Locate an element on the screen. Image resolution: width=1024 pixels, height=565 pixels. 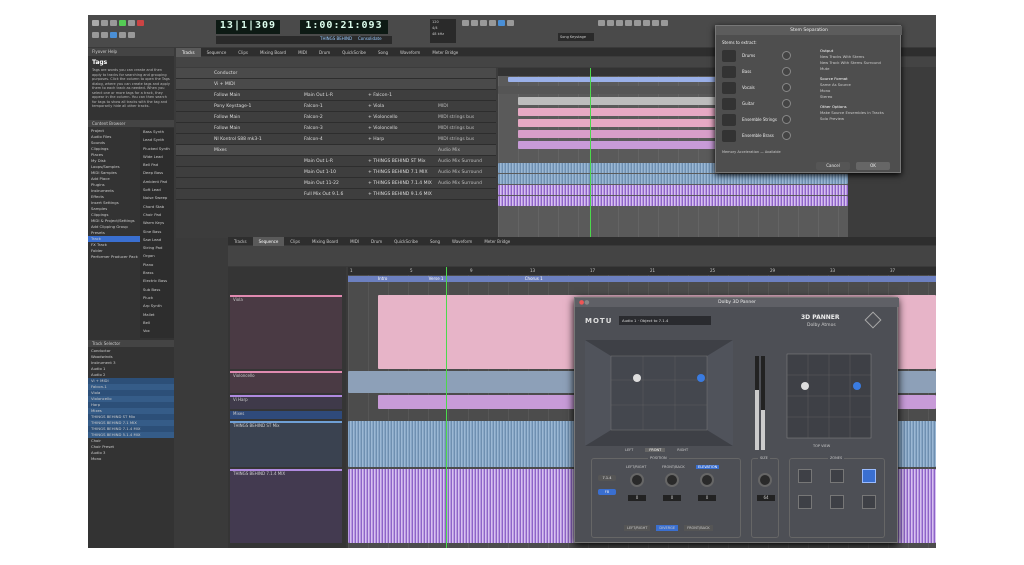
browser-list-item: Saw Lead is located at coordinates (157, 240).